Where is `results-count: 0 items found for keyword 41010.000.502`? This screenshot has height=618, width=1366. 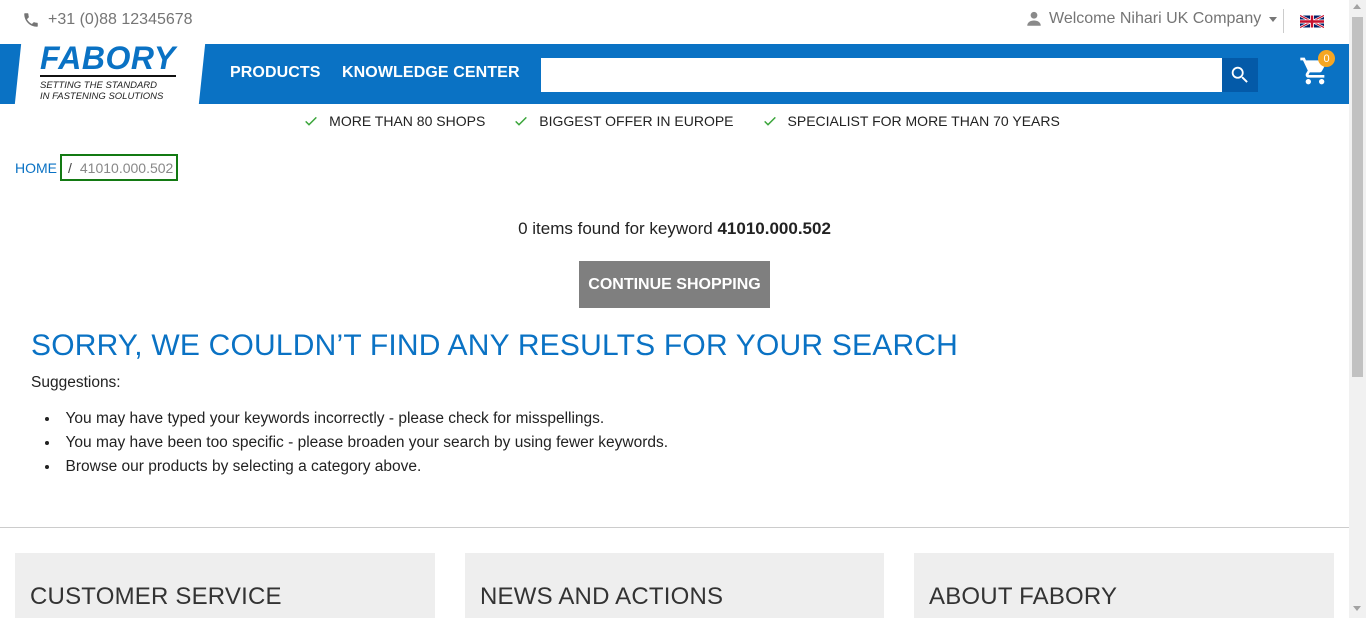 results-count: 0 items found for keyword 41010.000.502 is located at coordinates (674, 229).